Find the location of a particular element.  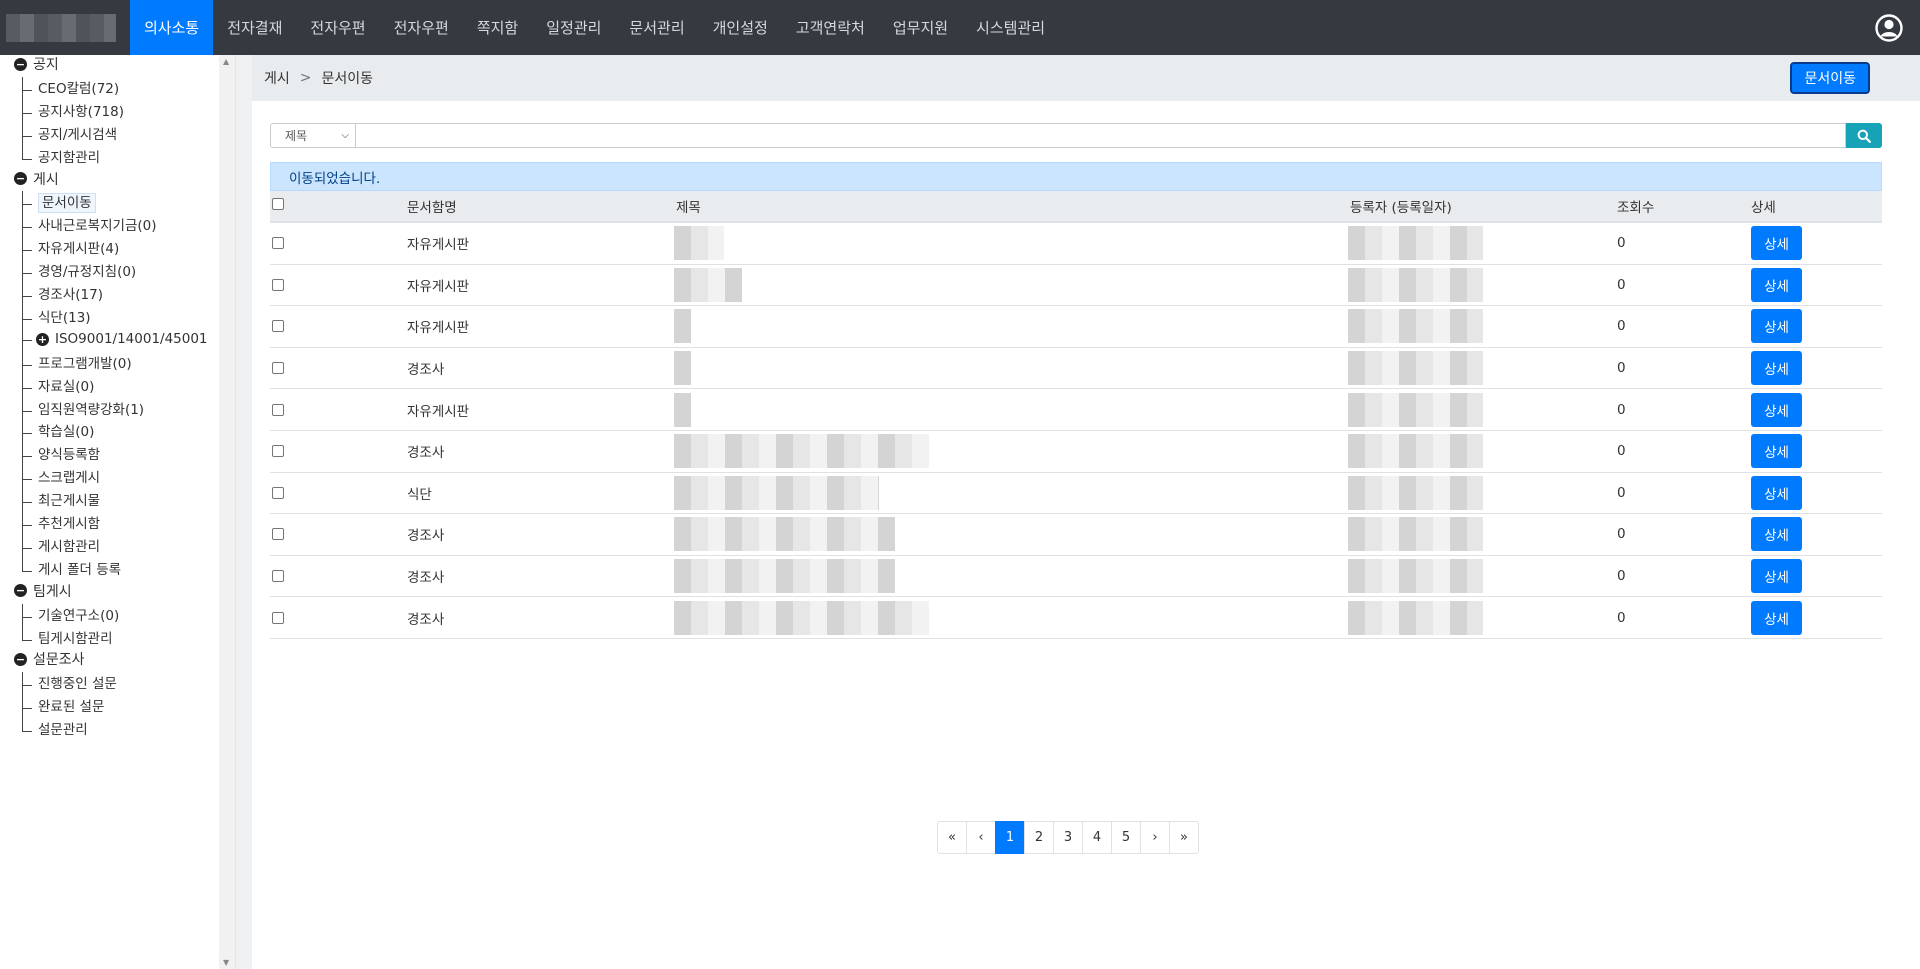

move-document-button: 문서이동 is located at coordinates (1830, 78).